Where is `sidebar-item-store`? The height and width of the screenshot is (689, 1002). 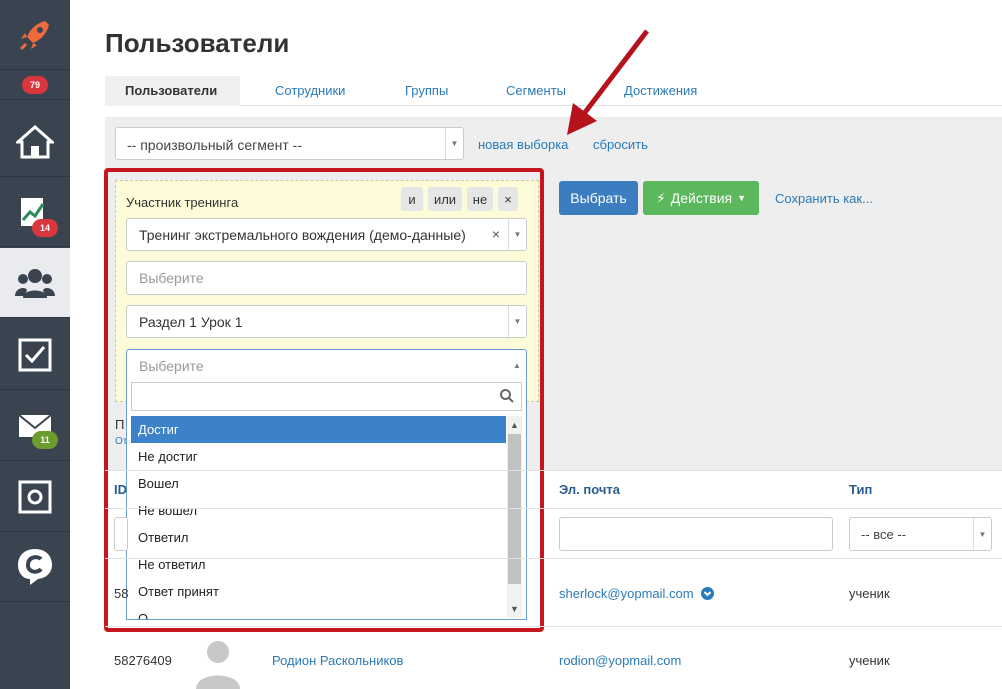
sidebar-item-store is located at coordinates (35, 497).